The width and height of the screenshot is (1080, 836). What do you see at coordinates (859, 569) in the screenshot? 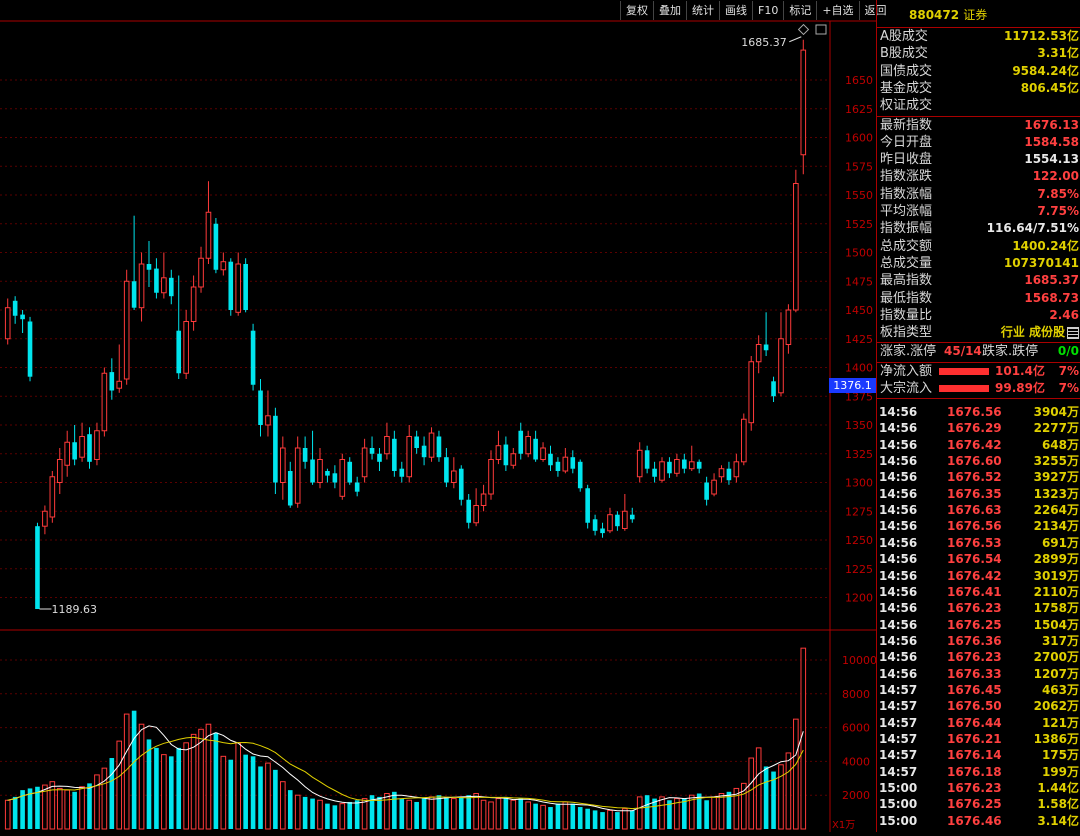
I see `price-tick-label: 1225` at bounding box center [859, 569].